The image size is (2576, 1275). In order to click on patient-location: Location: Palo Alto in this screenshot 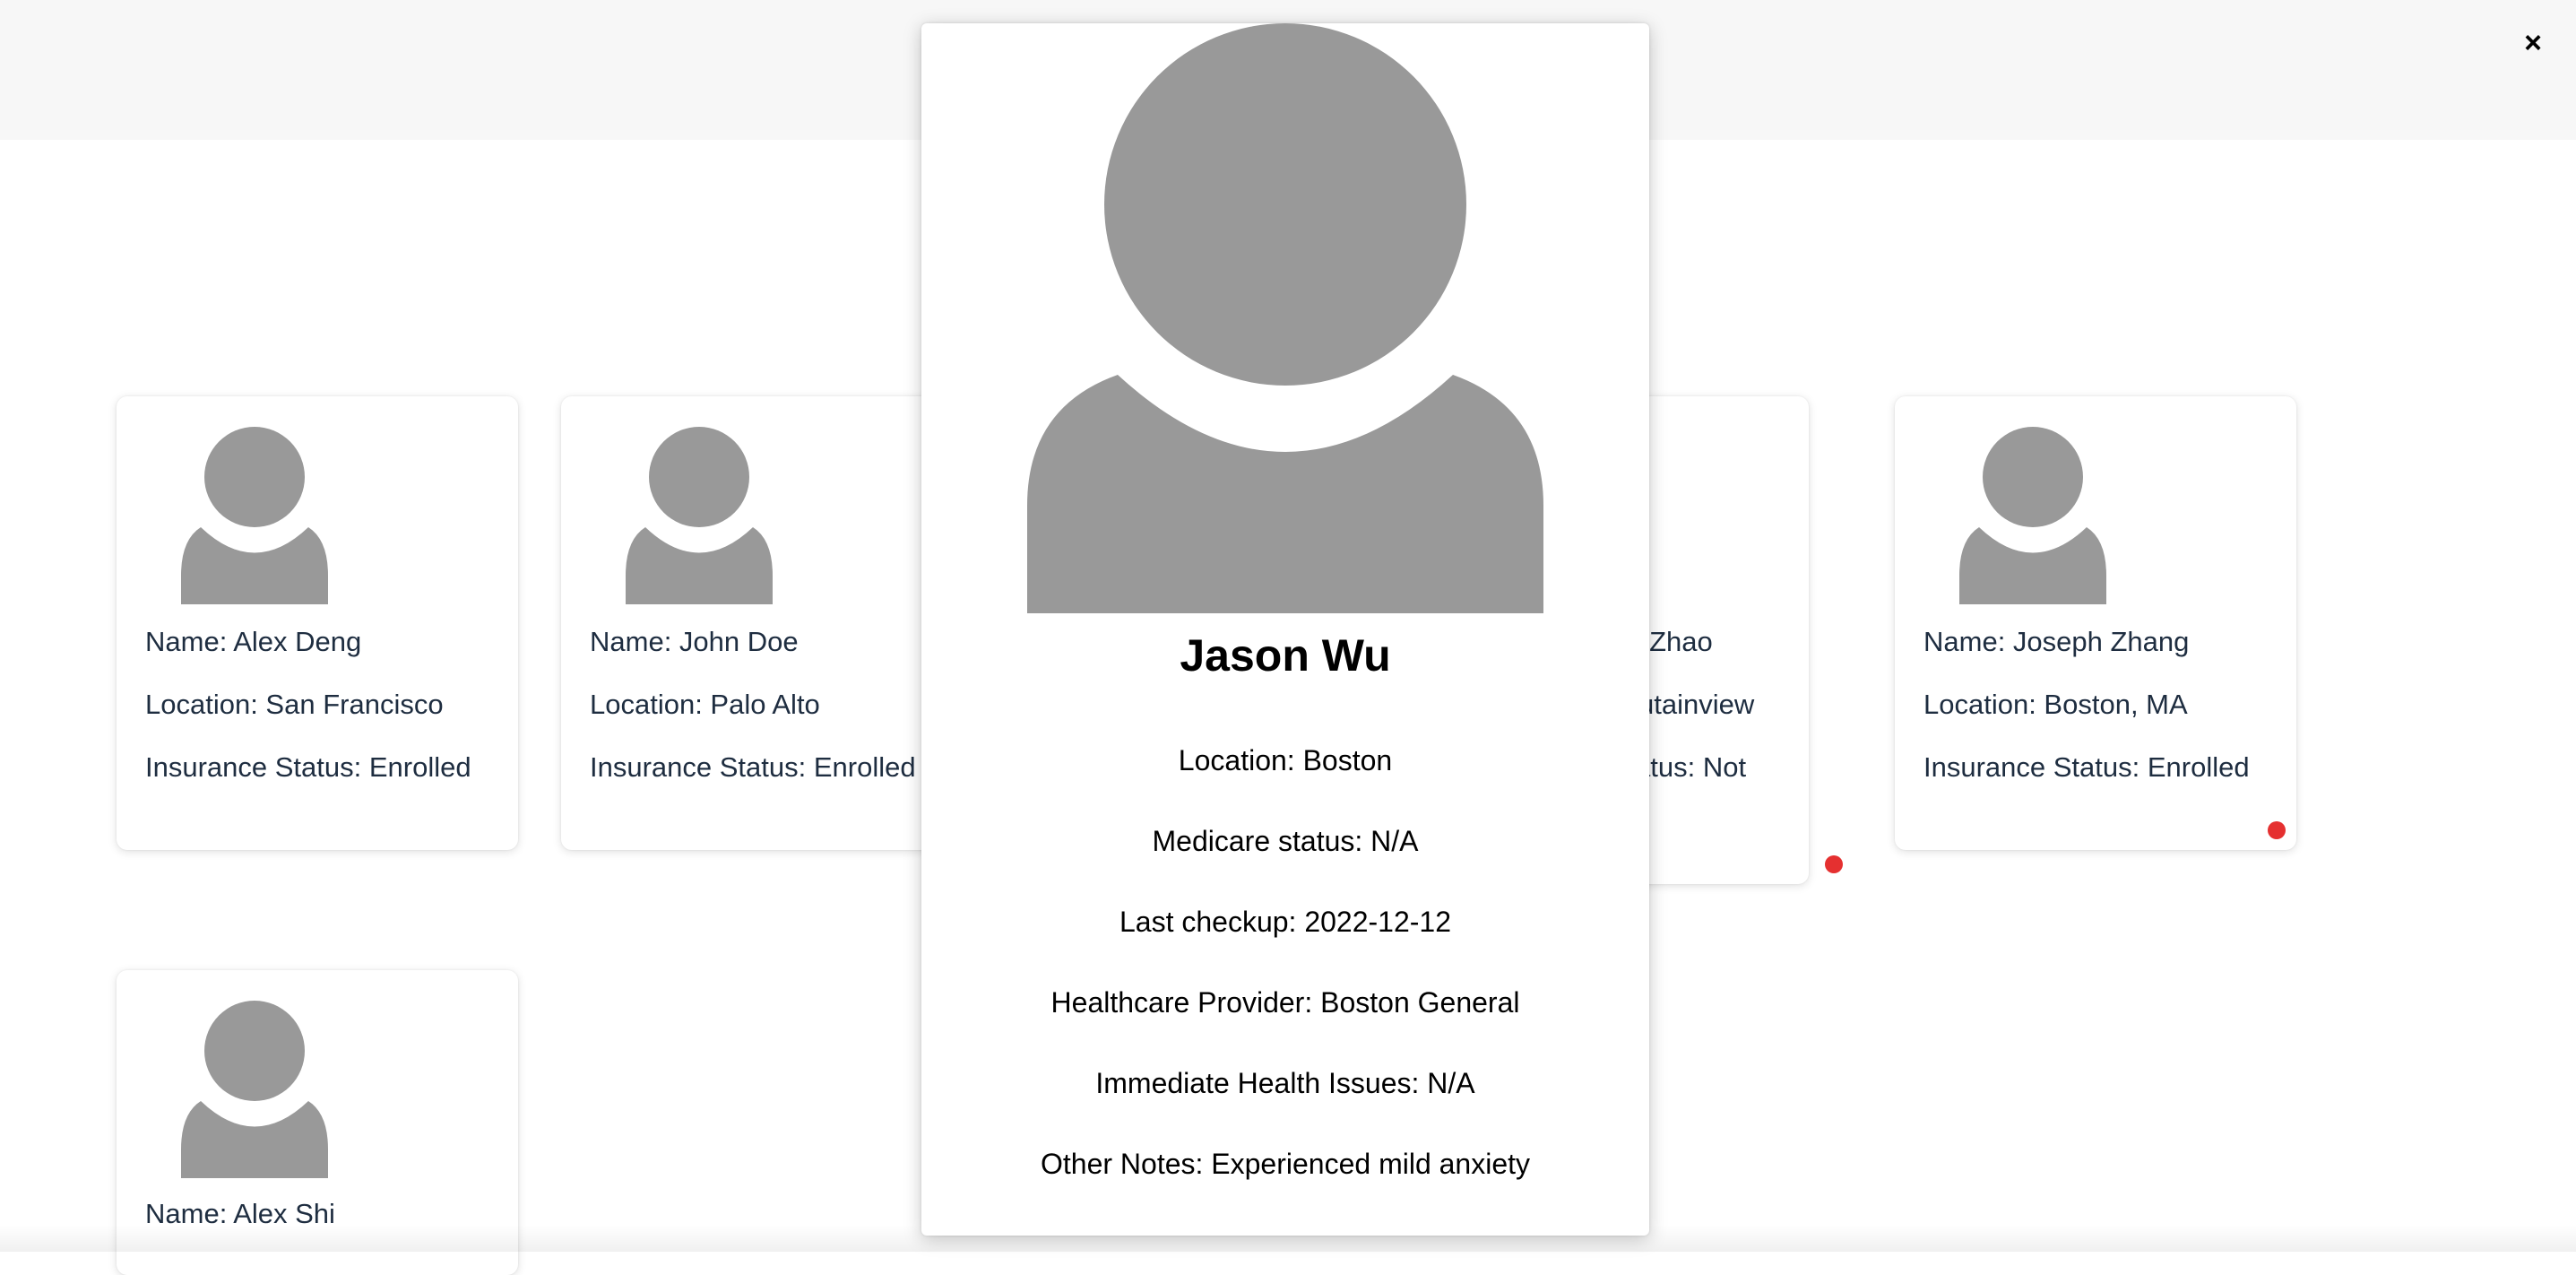, I will do `click(705, 705)`.